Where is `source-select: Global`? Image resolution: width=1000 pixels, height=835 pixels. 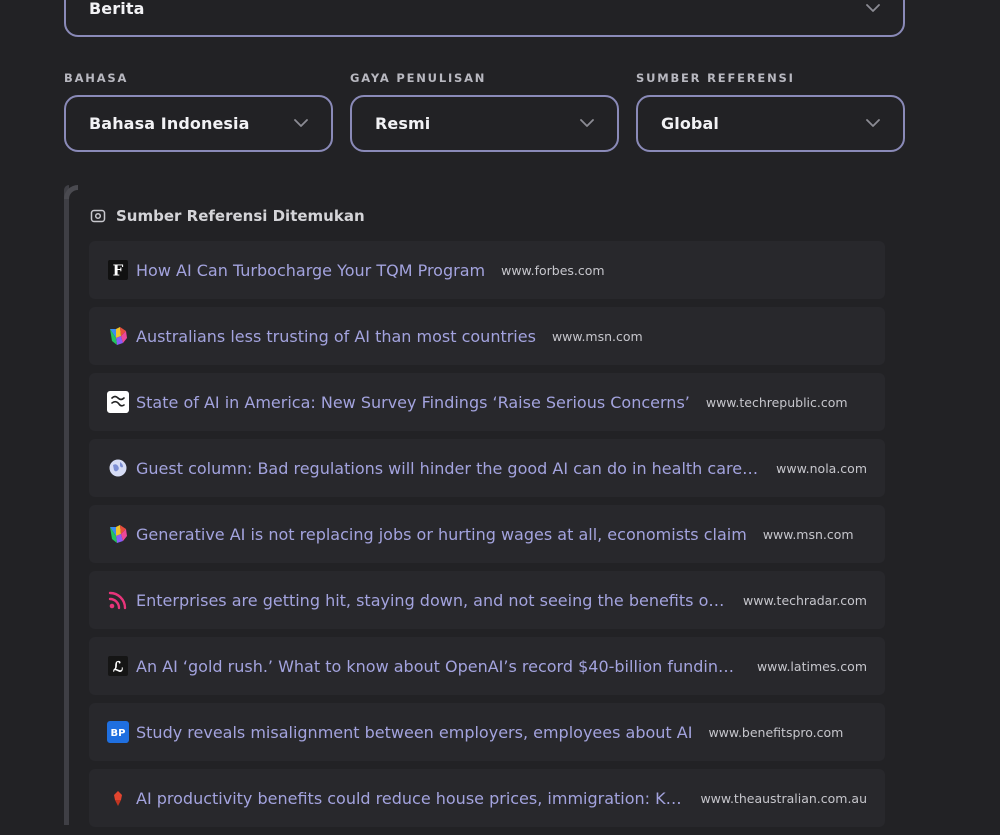 source-select: Global is located at coordinates (770, 123).